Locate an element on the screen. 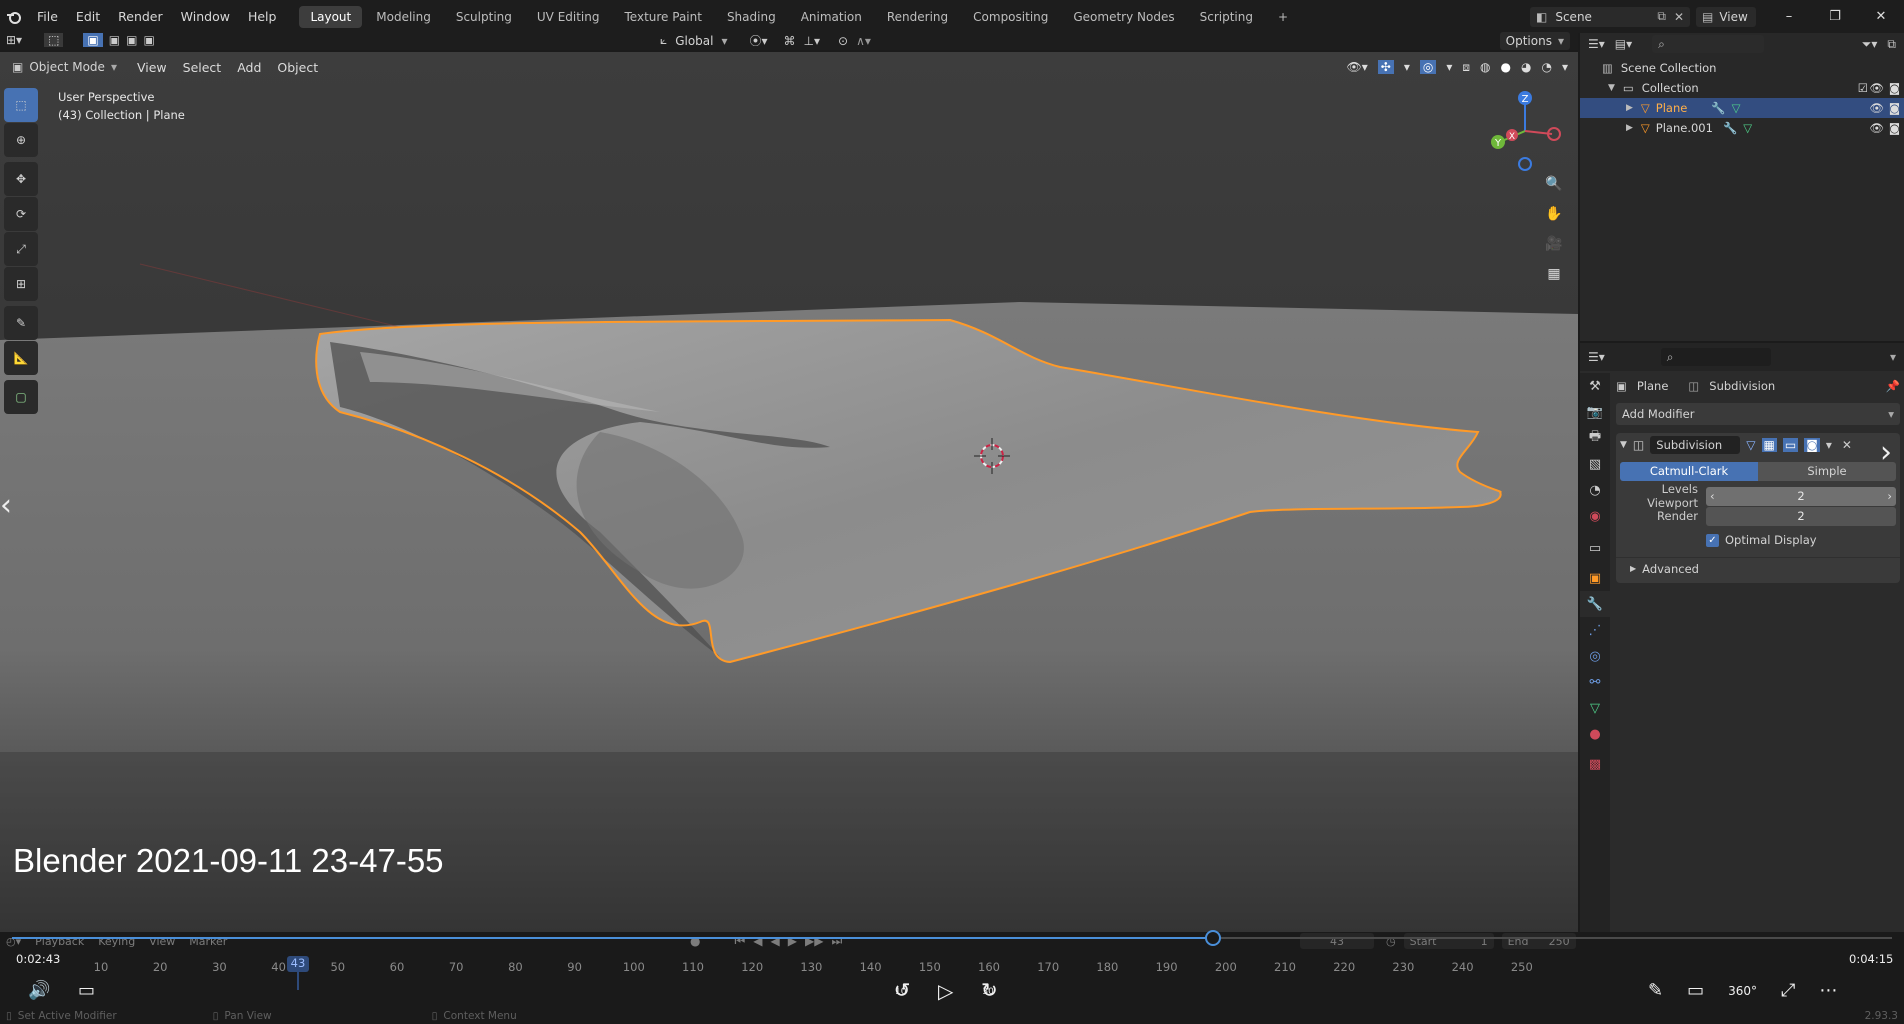 This screenshot has height=1024, width=1904. subtitles-icon: ▭ is located at coordinates (86, 990).